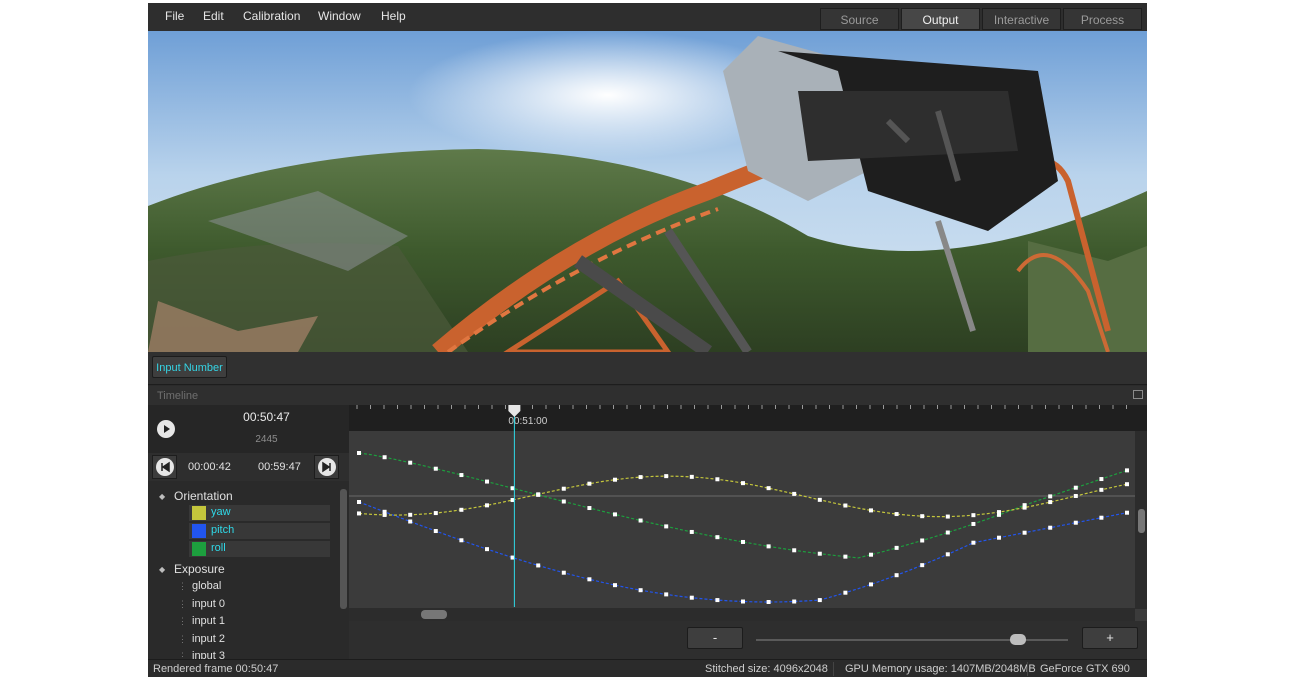 The image size is (1295, 680). What do you see at coordinates (189, 367) in the screenshot?
I see `input-number-button: Input Number` at bounding box center [189, 367].